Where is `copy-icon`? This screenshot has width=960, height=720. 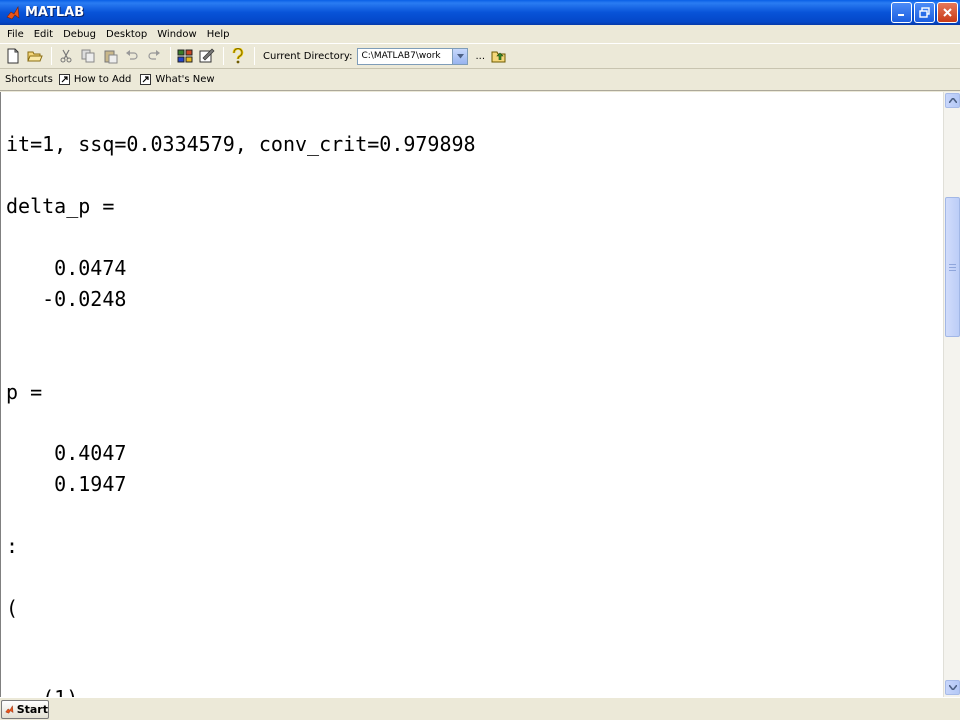 copy-icon is located at coordinates (87, 56).